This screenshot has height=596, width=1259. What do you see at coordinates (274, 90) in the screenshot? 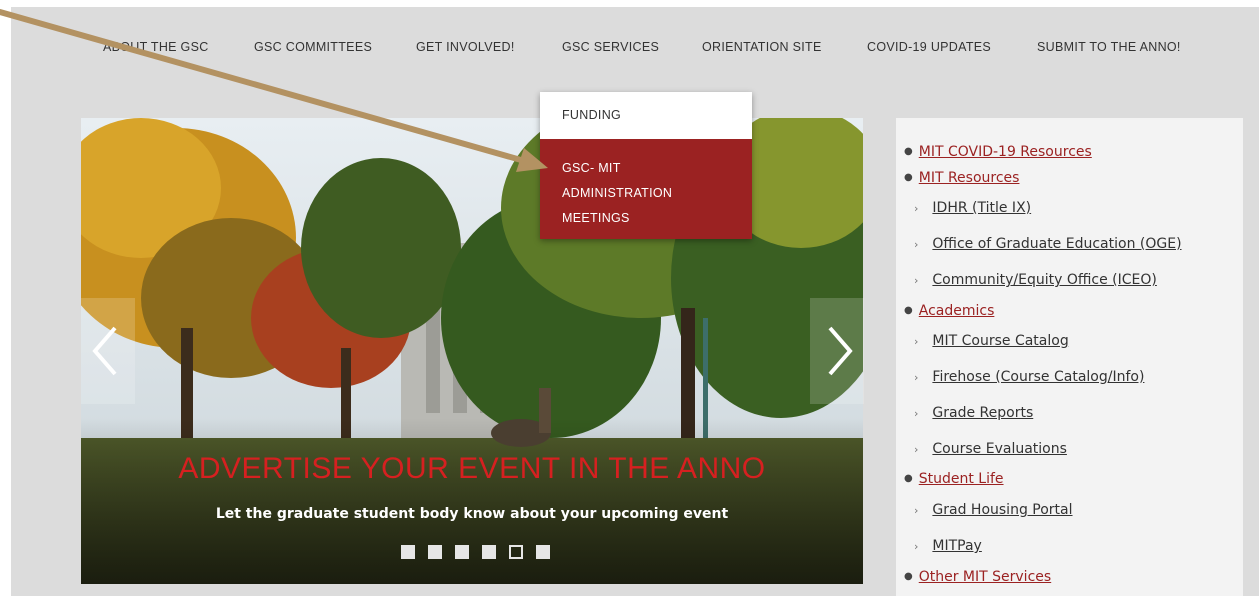
I see `annotation-arrow-icon` at bounding box center [274, 90].